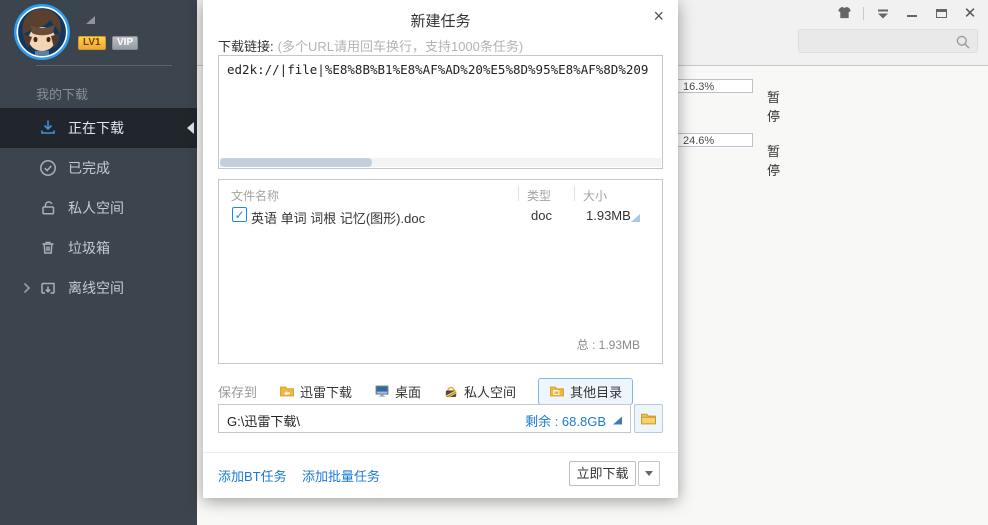 Image resolution: width=988 pixels, height=525 pixels. I want to click on free-space-dropdown: 剩余 : 68.8GB, so click(573, 420).